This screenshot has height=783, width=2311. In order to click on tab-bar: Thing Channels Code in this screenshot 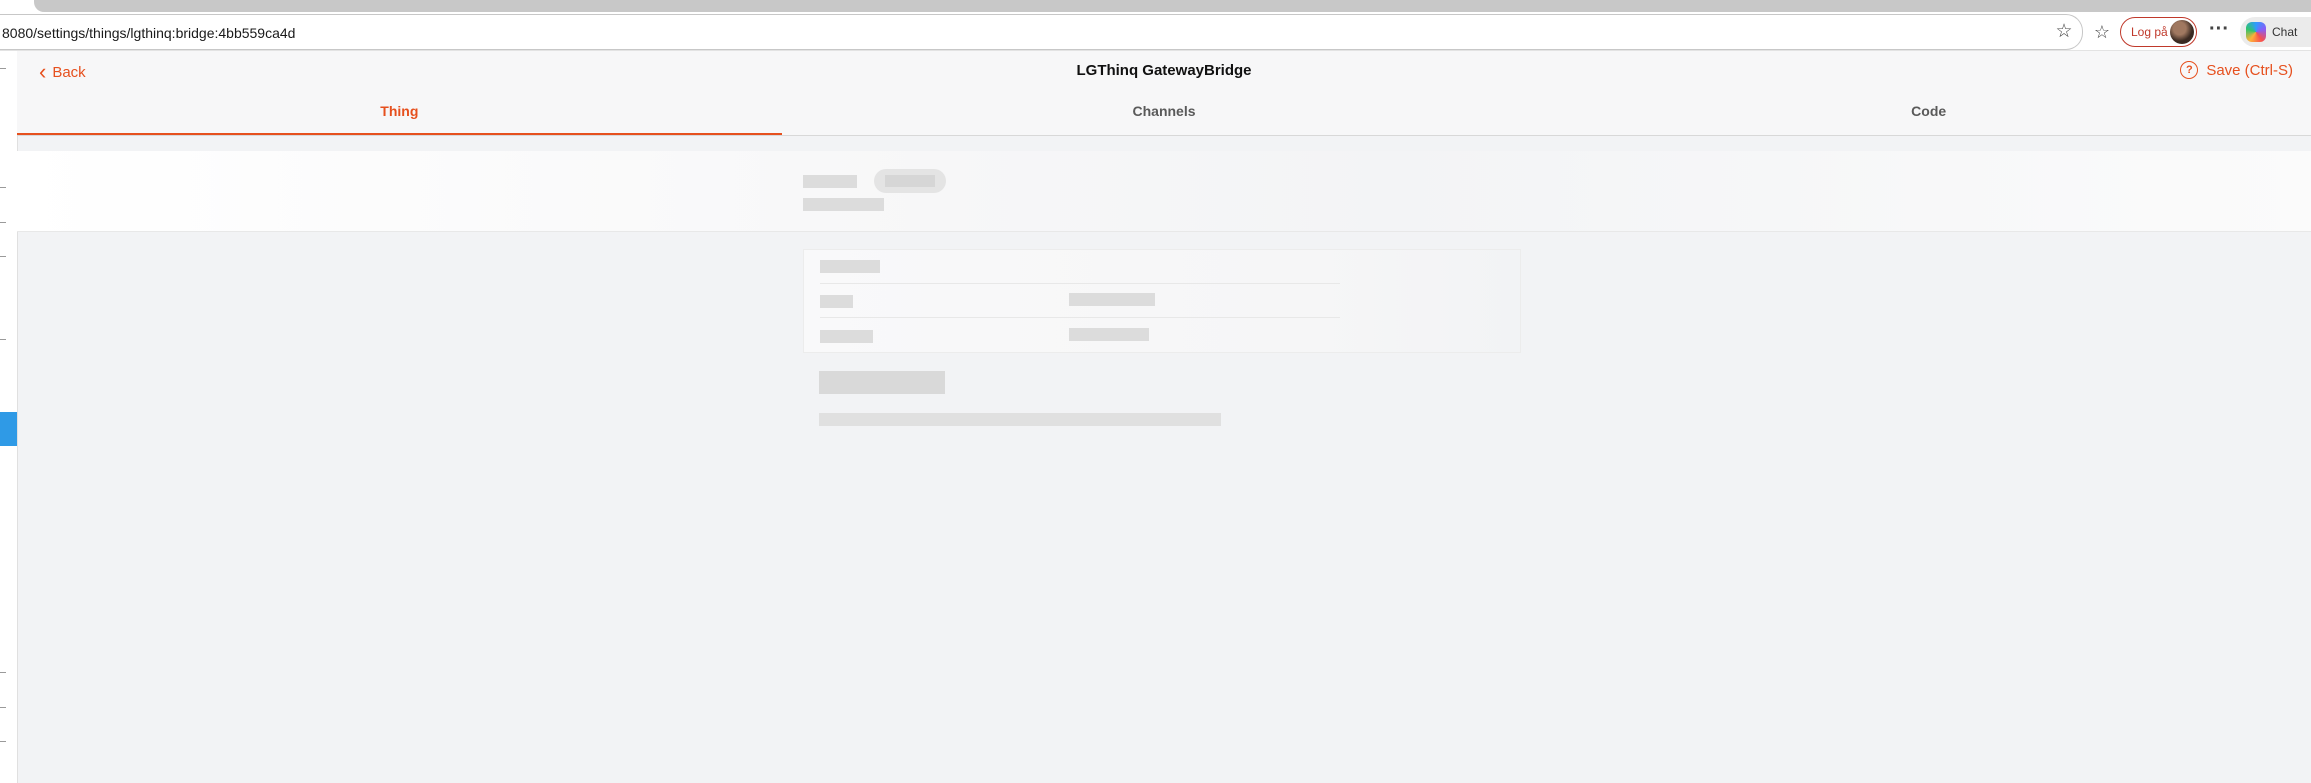, I will do `click(1164, 115)`.